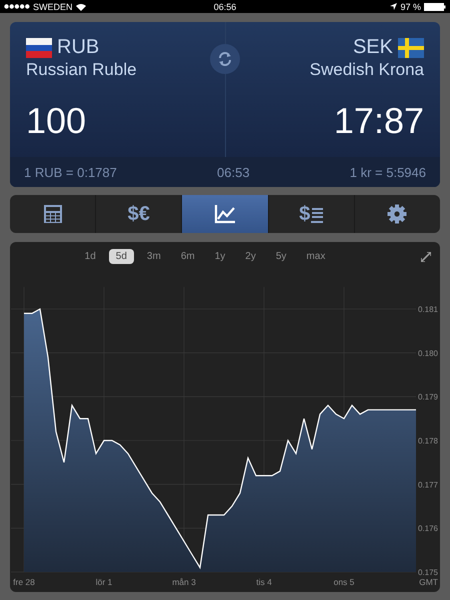  Describe the element at coordinates (428, 309) in the screenshot. I see `y-axis-label: 0.181` at that location.